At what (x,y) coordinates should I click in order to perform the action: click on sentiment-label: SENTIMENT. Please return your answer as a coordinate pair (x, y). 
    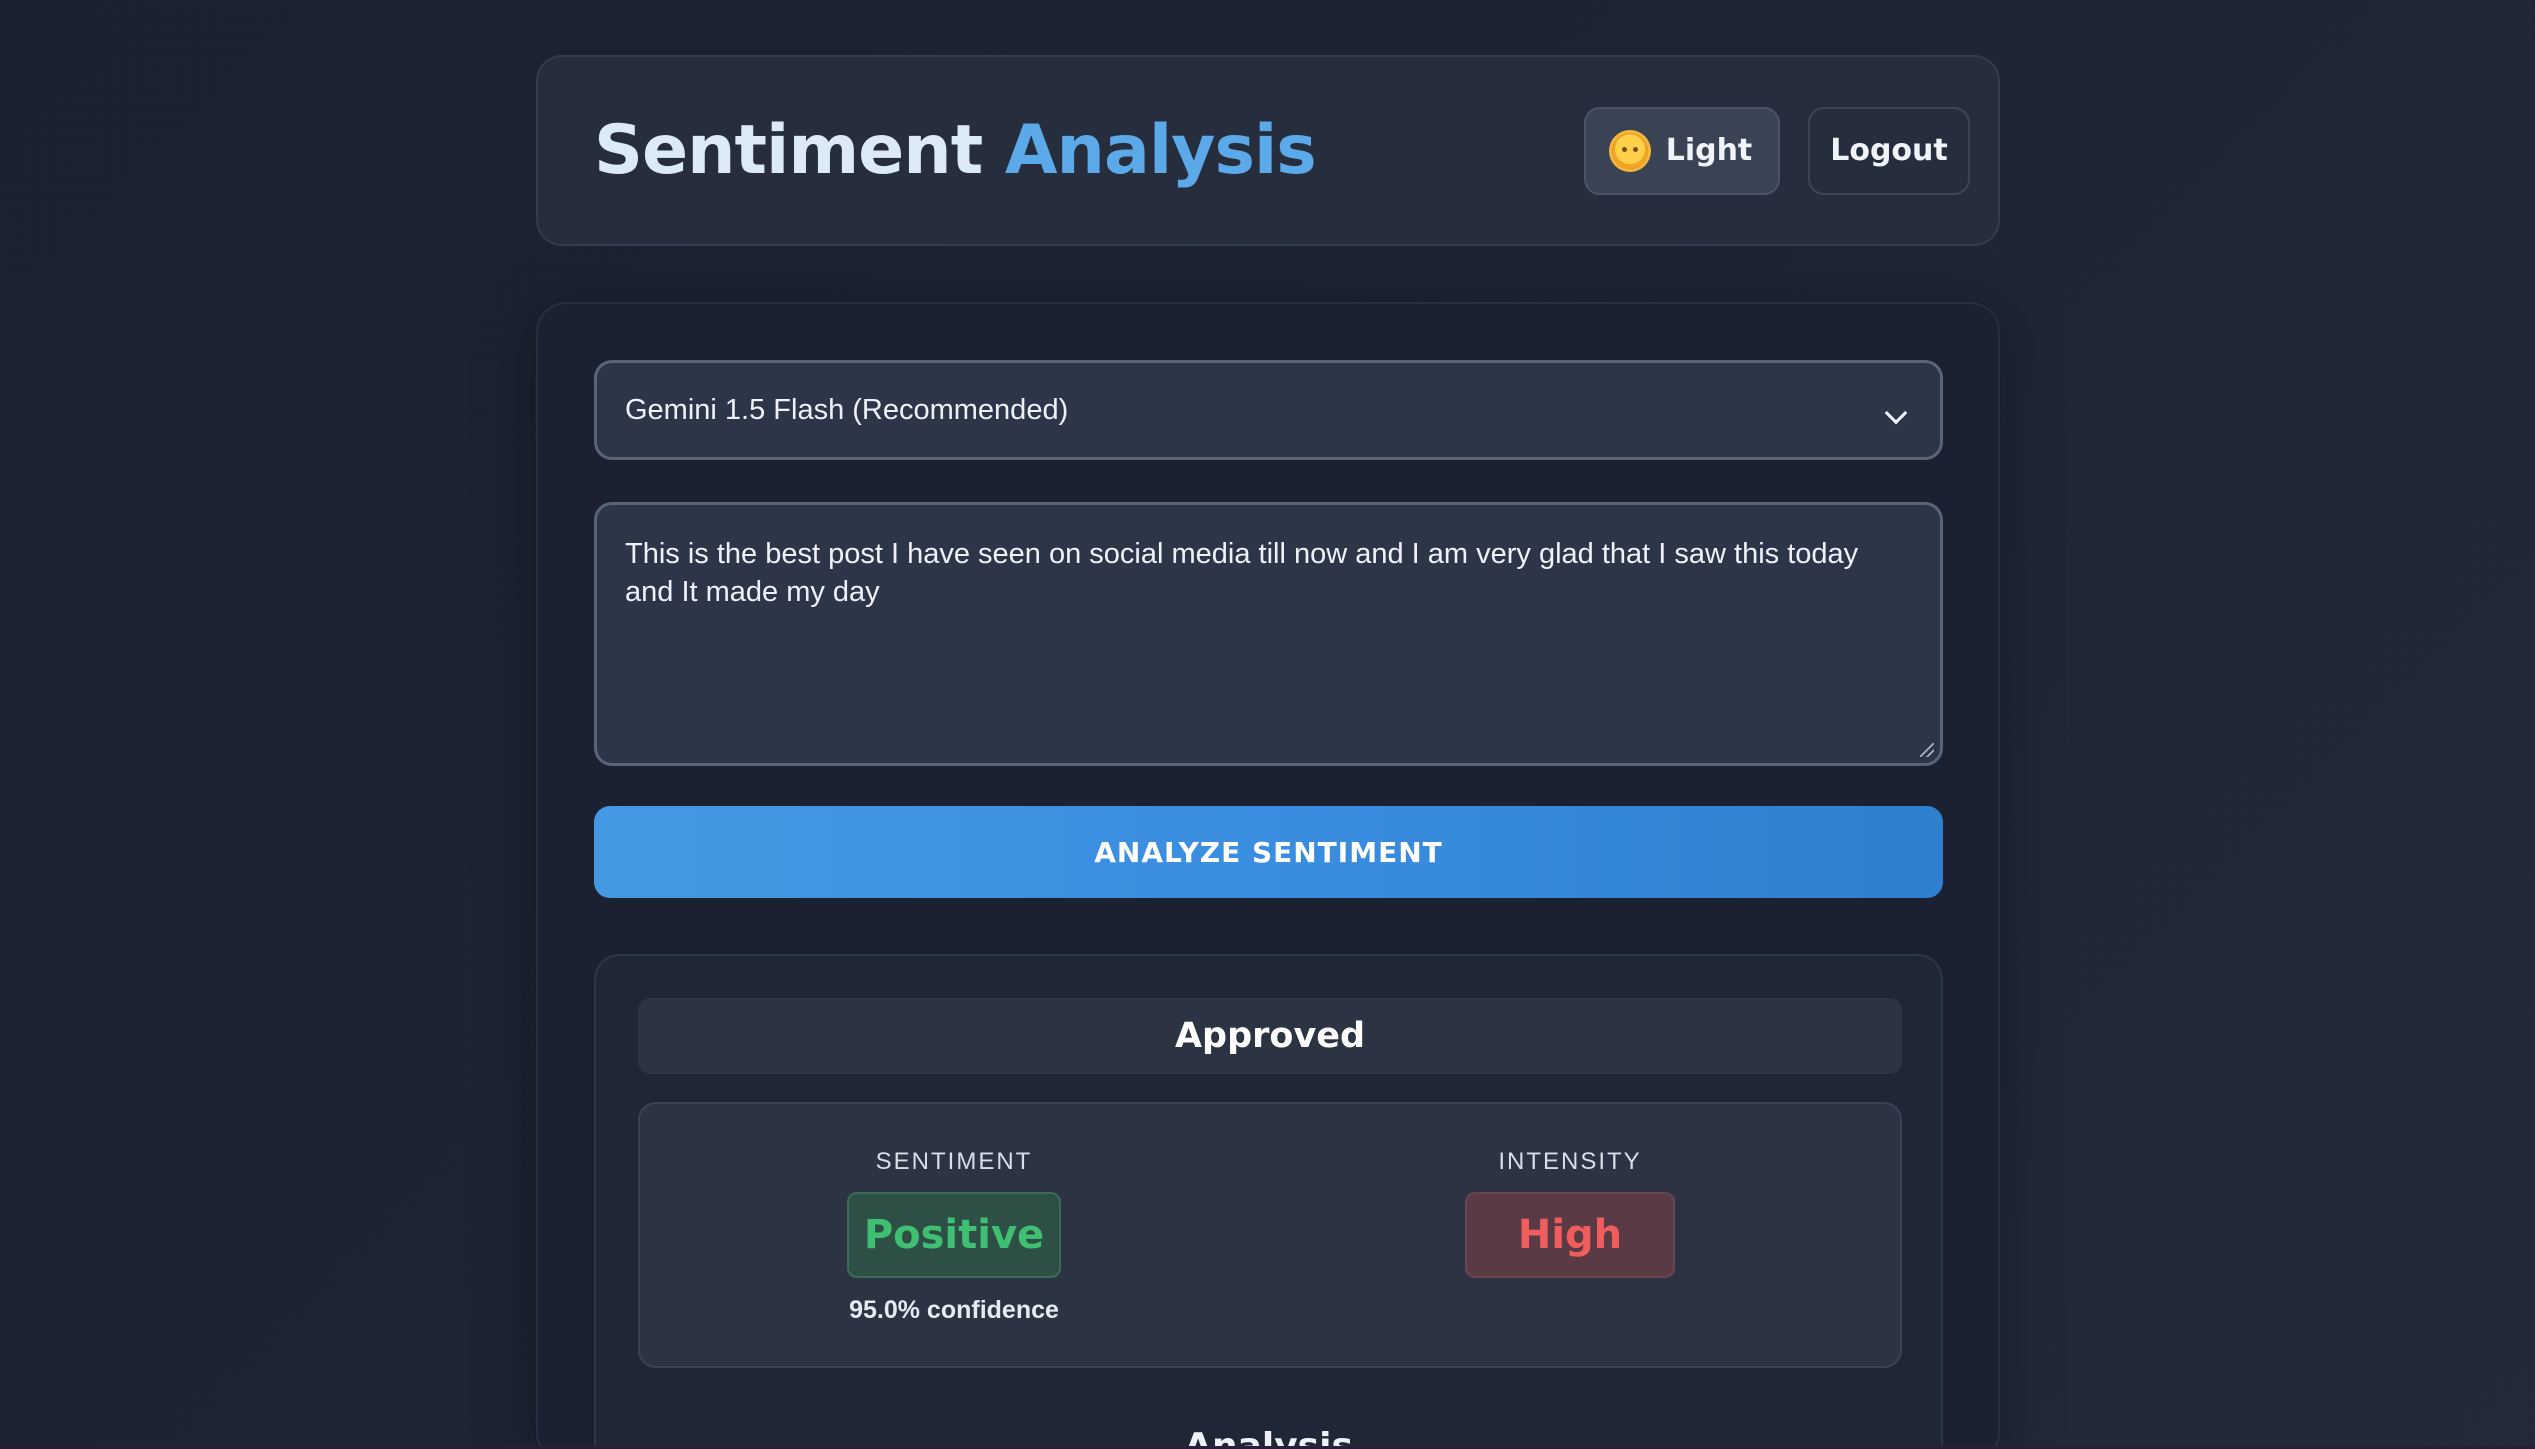
    Looking at the image, I should click on (954, 1161).